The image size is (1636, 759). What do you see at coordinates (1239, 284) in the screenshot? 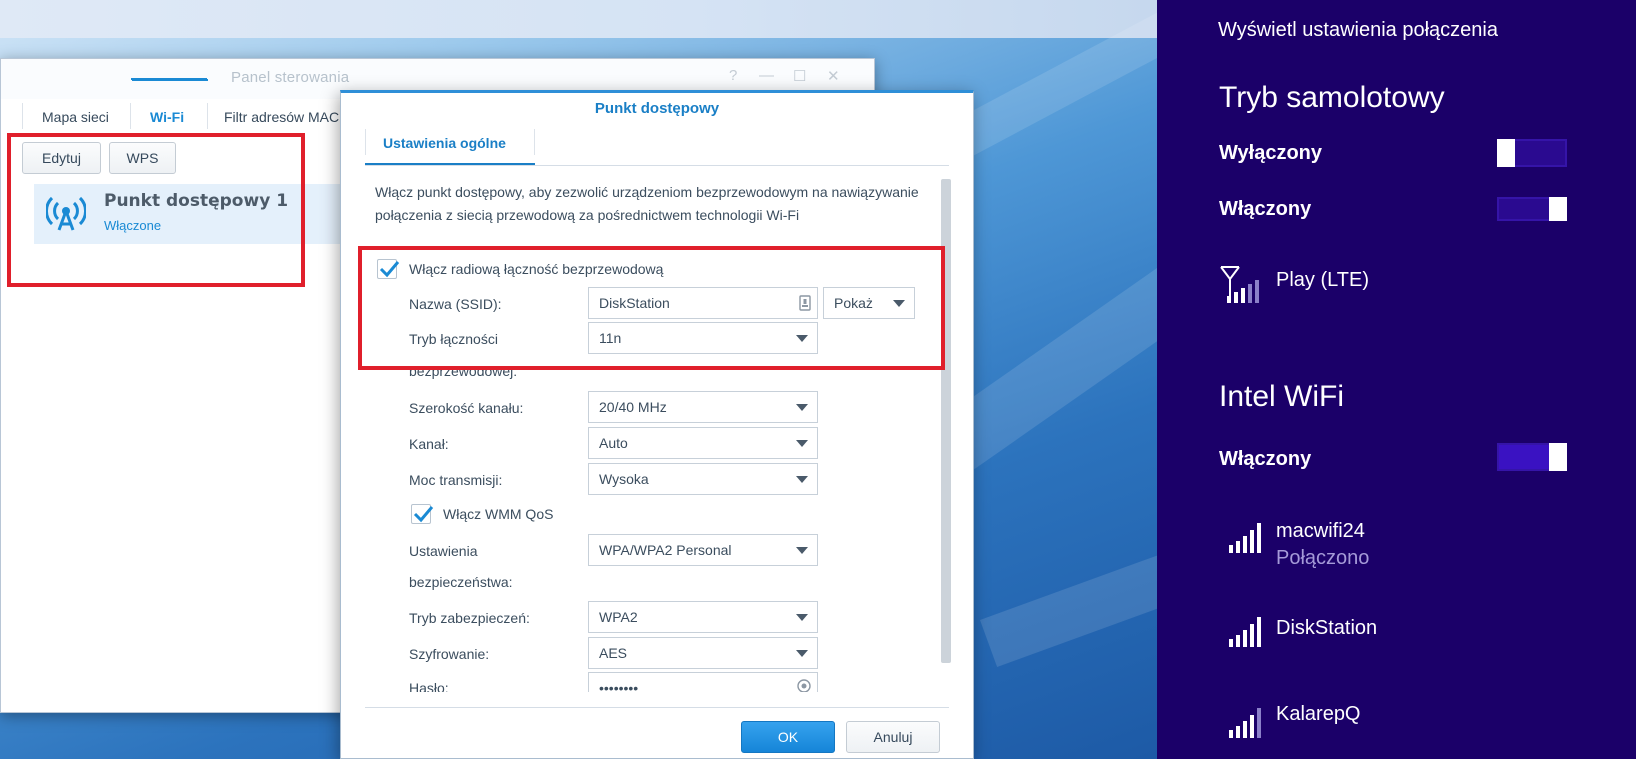
I see `cellular-signal-icon` at bounding box center [1239, 284].